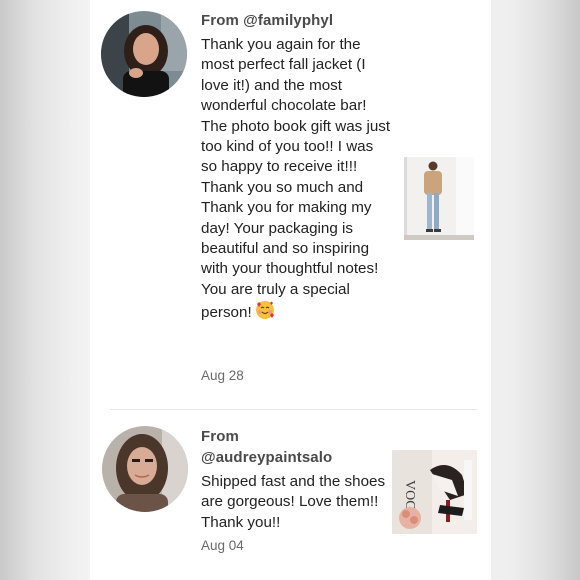  Describe the element at coordinates (222, 375) in the screenshot. I see `review-date: Aug 28` at that location.